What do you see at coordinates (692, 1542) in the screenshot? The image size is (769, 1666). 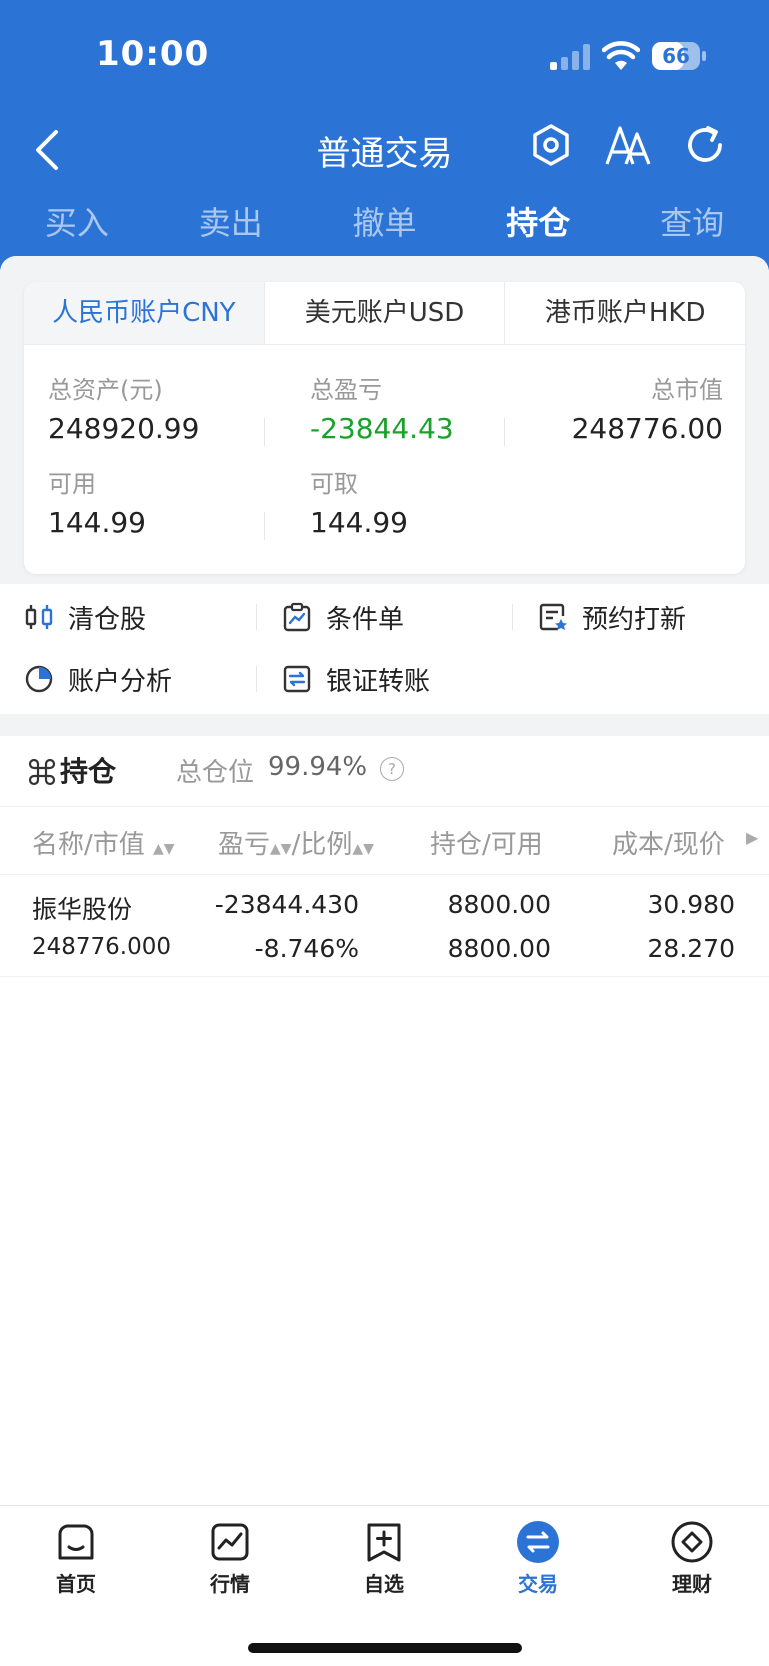 I see `wealth-diamond-icon` at bounding box center [692, 1542].